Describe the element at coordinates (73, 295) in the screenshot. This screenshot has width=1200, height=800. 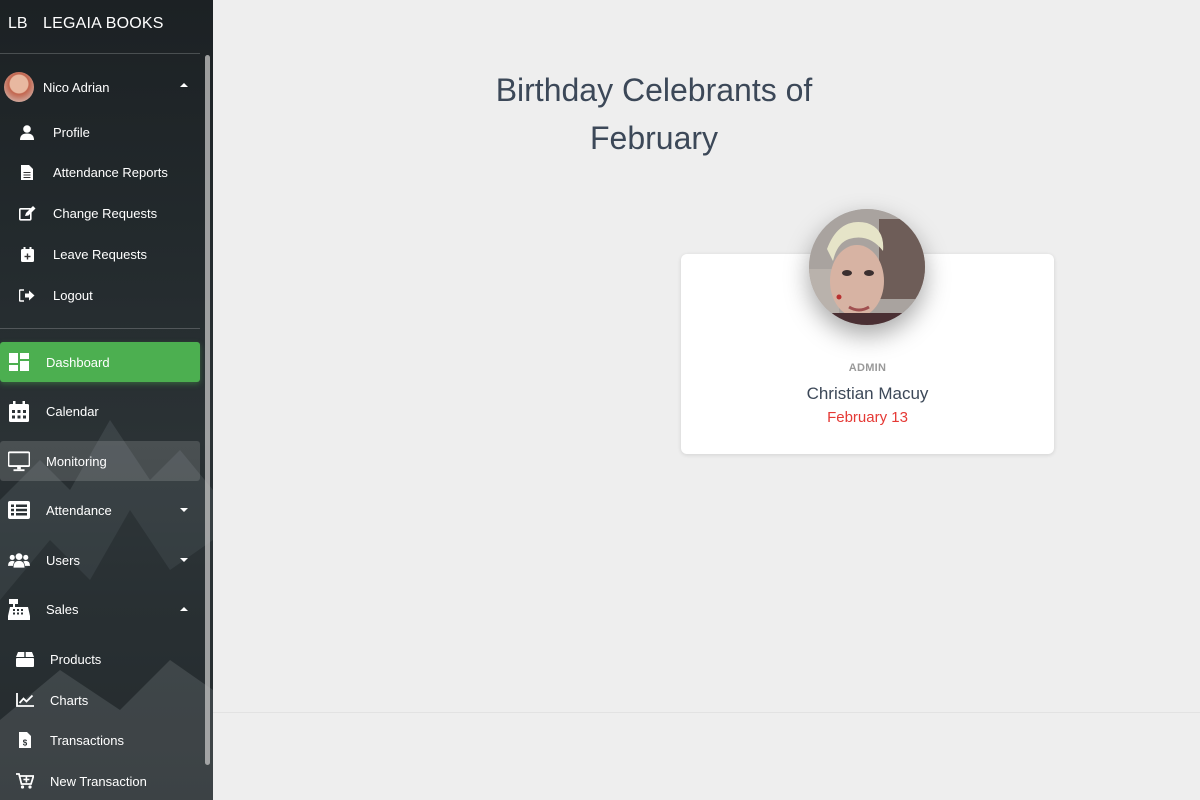
I see `menu-item-label: Logout` at that location.